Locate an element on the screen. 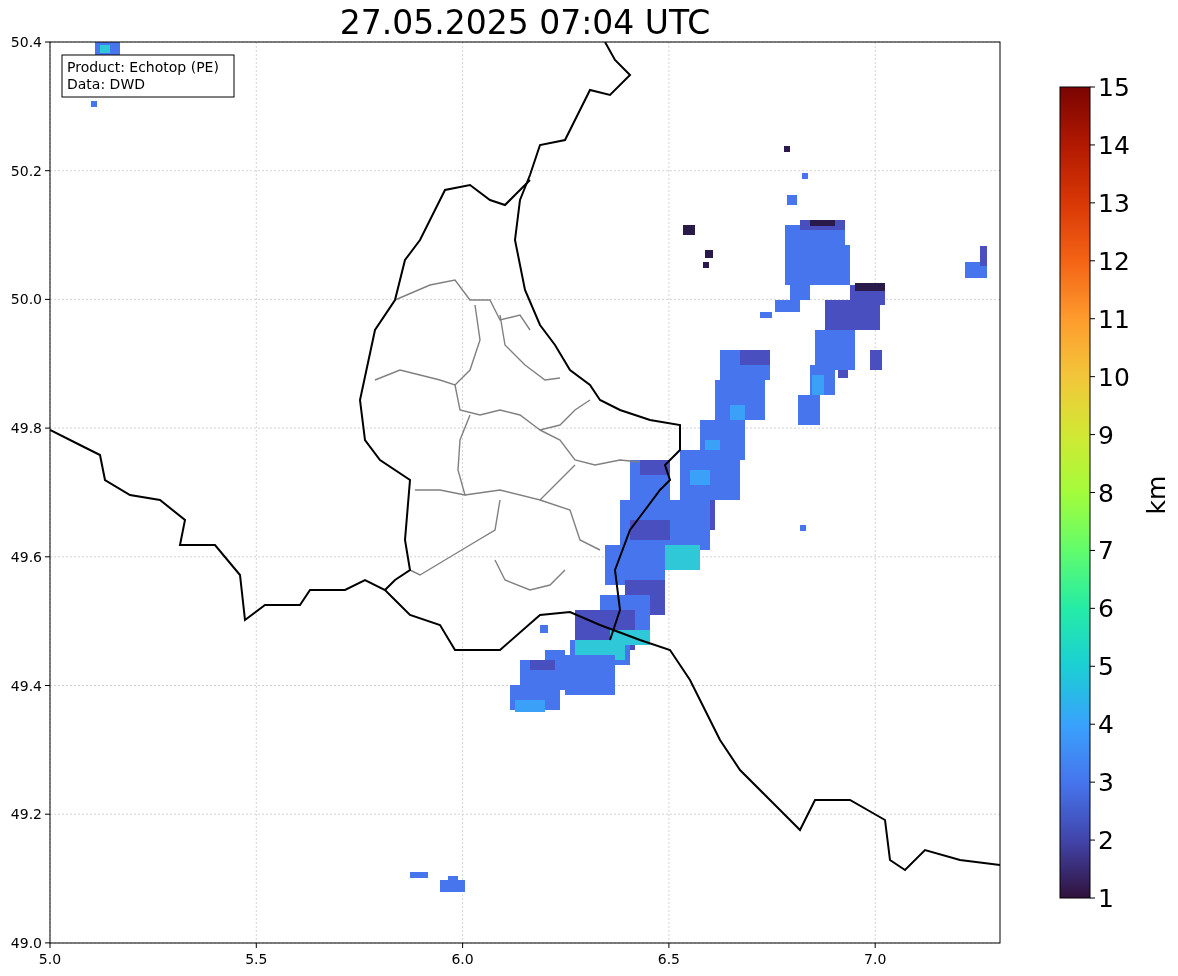 The height and width of the screenshot is (976, 1178). colorbar-tick-label: 1 is located at coordinates (1106, 898).